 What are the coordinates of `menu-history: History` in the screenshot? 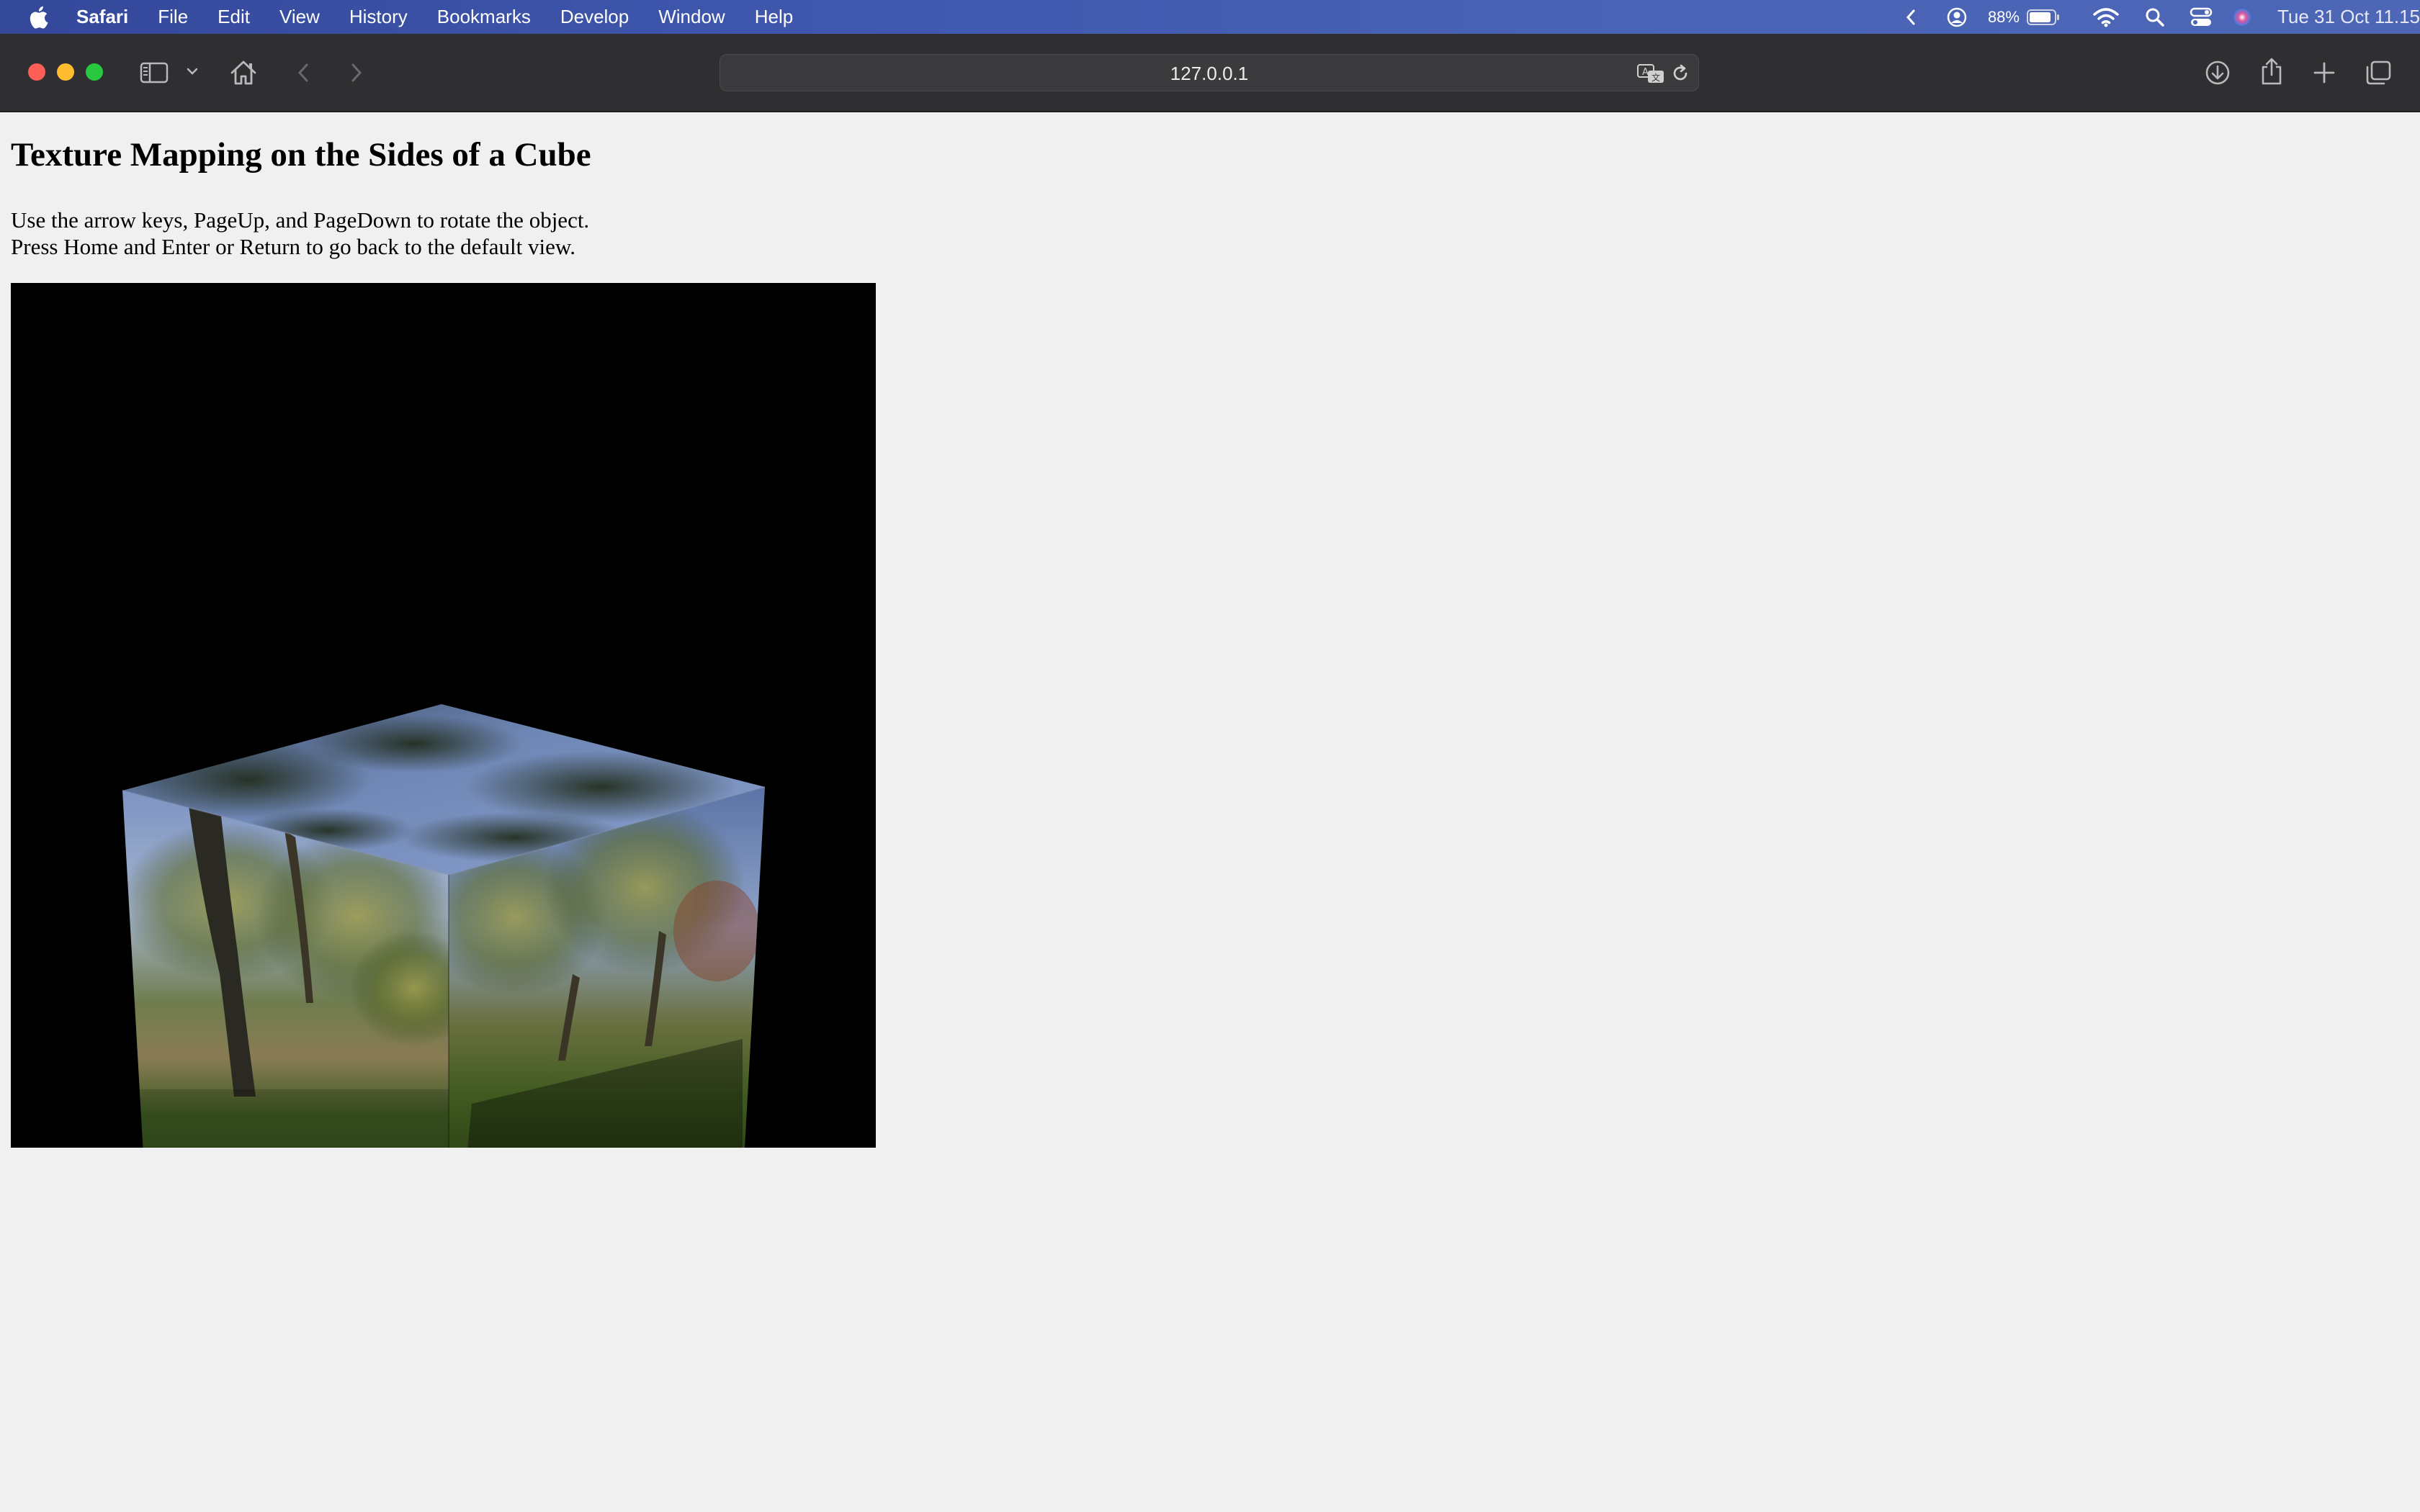 It's located at (379, 17).